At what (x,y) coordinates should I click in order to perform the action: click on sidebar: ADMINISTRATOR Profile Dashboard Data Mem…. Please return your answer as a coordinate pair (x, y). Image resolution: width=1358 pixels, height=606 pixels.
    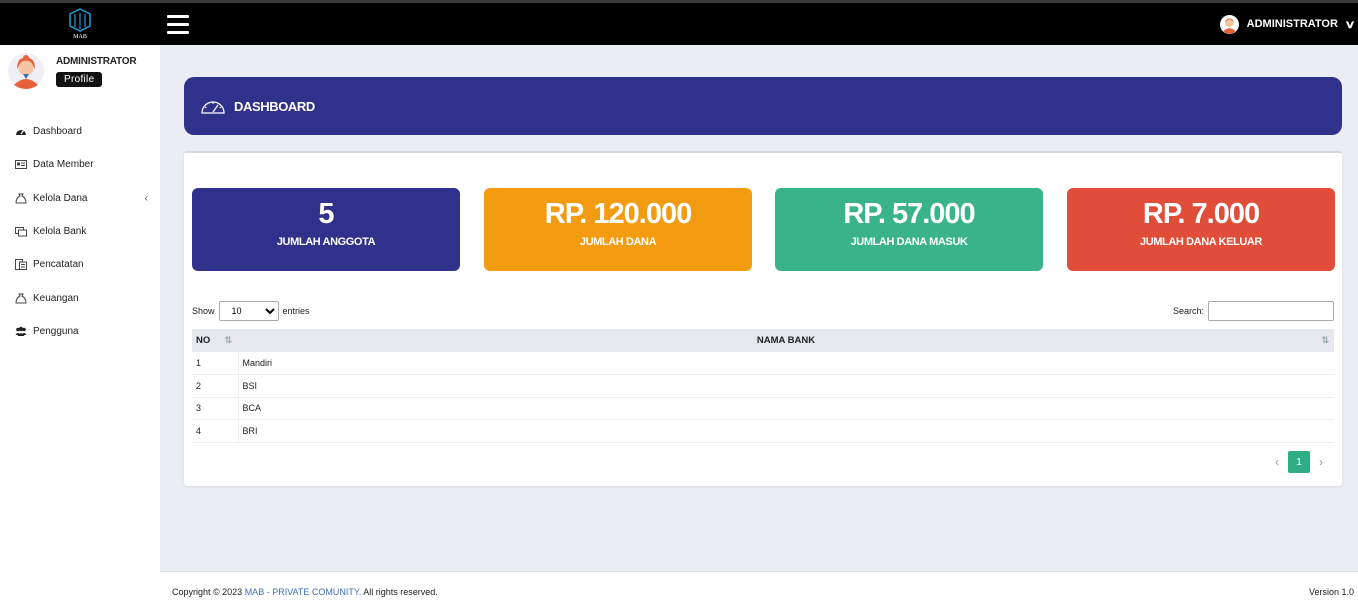
    Looking at the image, I should click on (80, 325).